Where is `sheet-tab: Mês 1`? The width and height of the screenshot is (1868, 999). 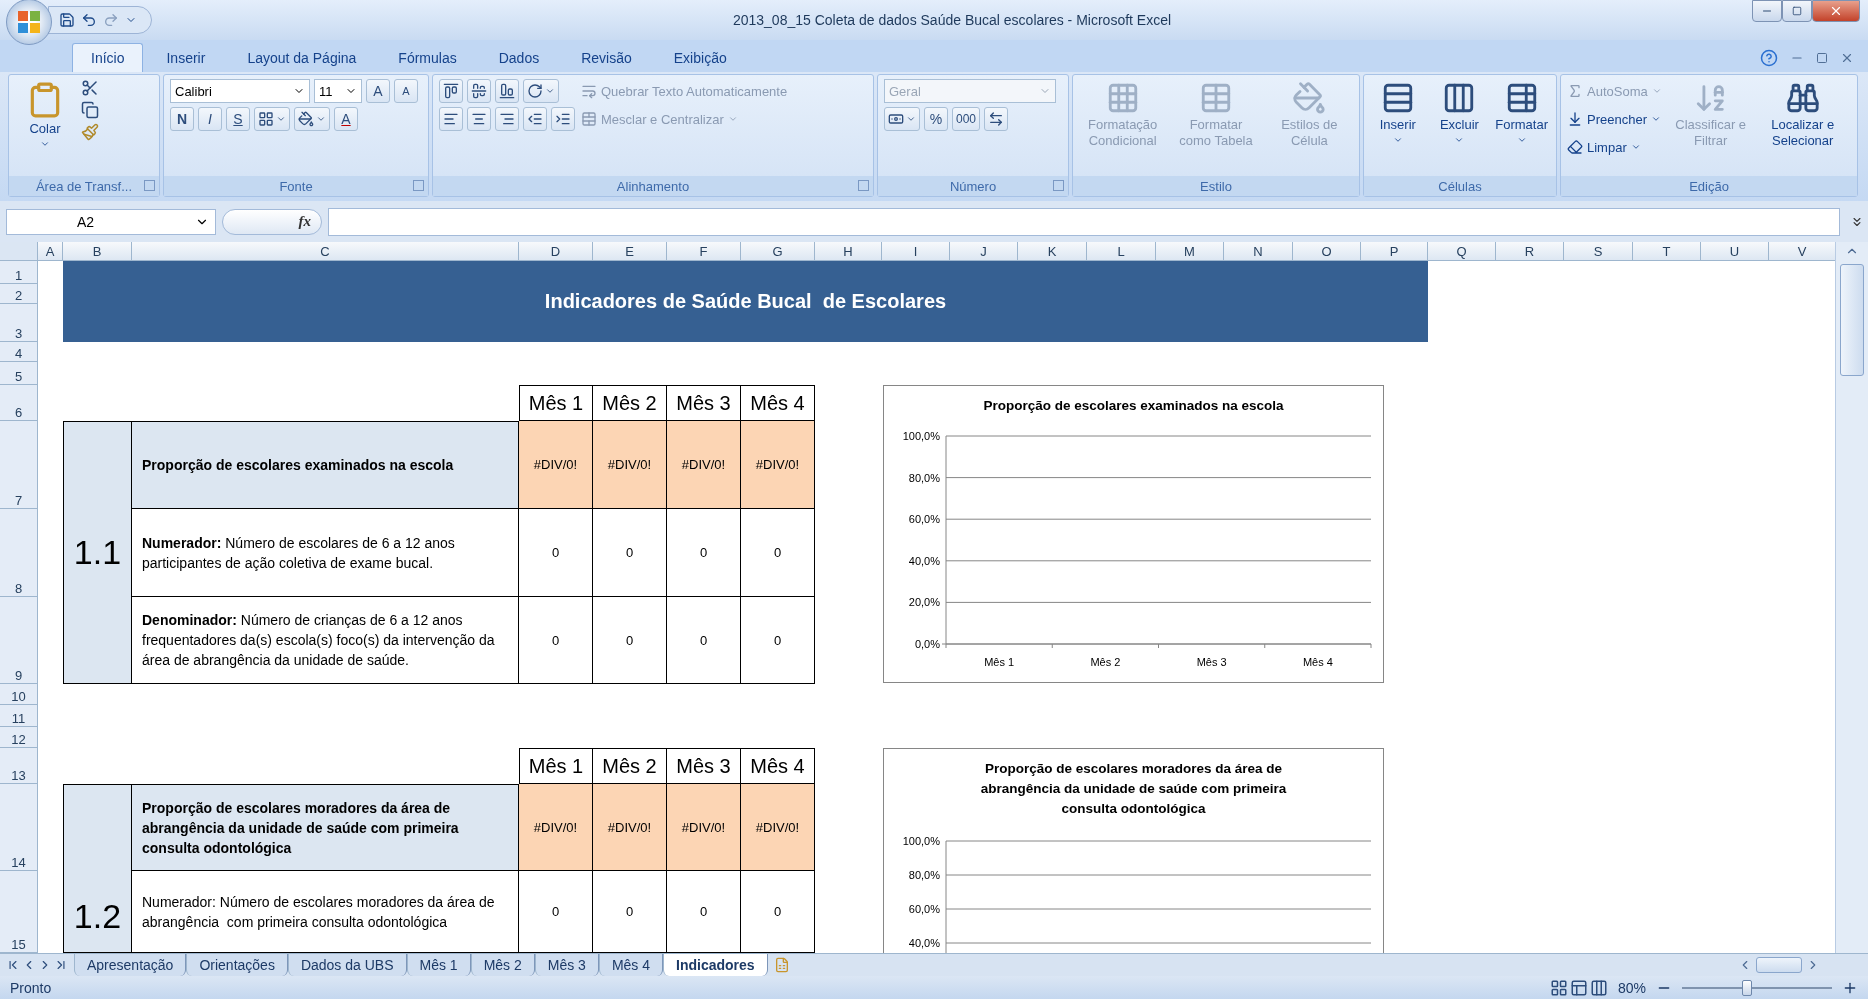 sheet-tab: Mês 1 is located at coordinates (438, 965).